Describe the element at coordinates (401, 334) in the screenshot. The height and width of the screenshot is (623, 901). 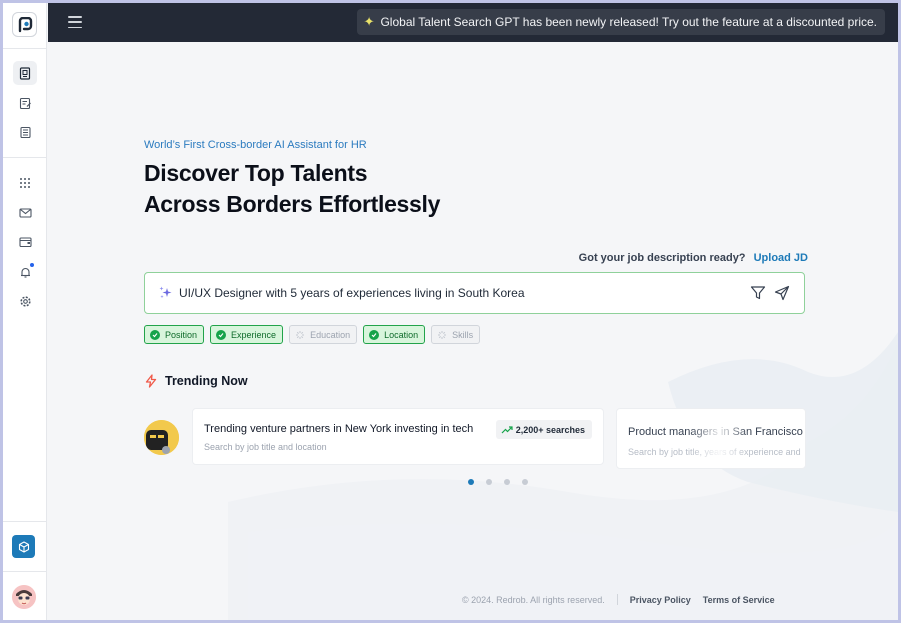
I see `chip-label: Location` at that location.